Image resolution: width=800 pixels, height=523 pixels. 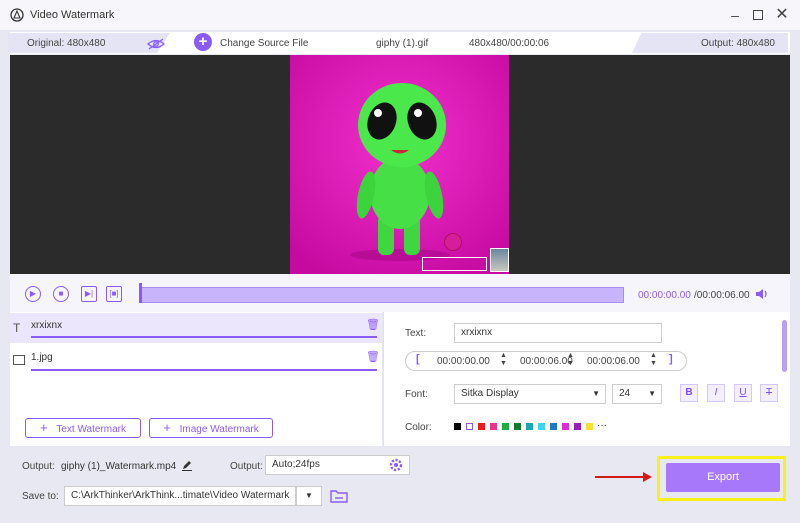 I want to click on text-watermark-label: Text Watermark, so click(x=91, y=429).